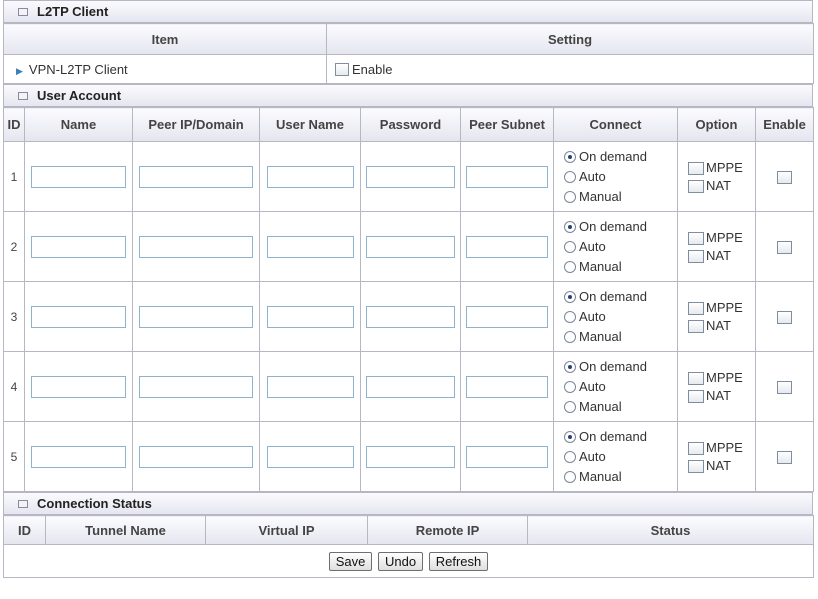 This screenshot has width=818, height=599. Describe the element at coordinates (401, 561) in the screenshot. I see `undo-button: Undo` at that location.